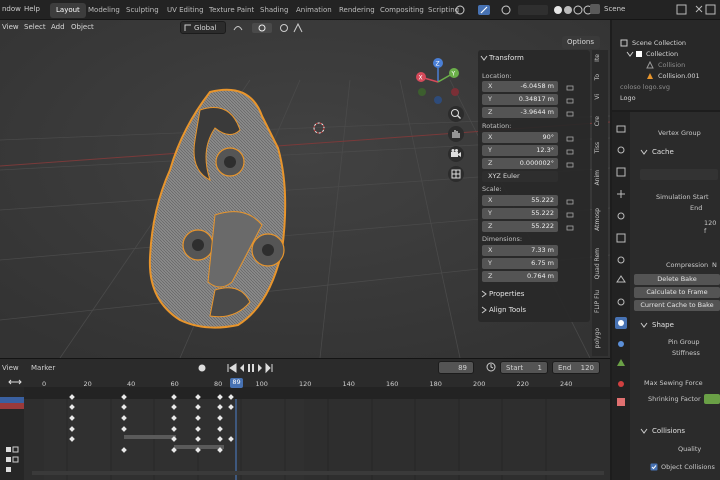 Image resolution: width=720 pixels, height=480 pixels. Describe the element at coordinates (520, 200) in the screenshot. I see `scale-x-field: X 55.222` at that location.